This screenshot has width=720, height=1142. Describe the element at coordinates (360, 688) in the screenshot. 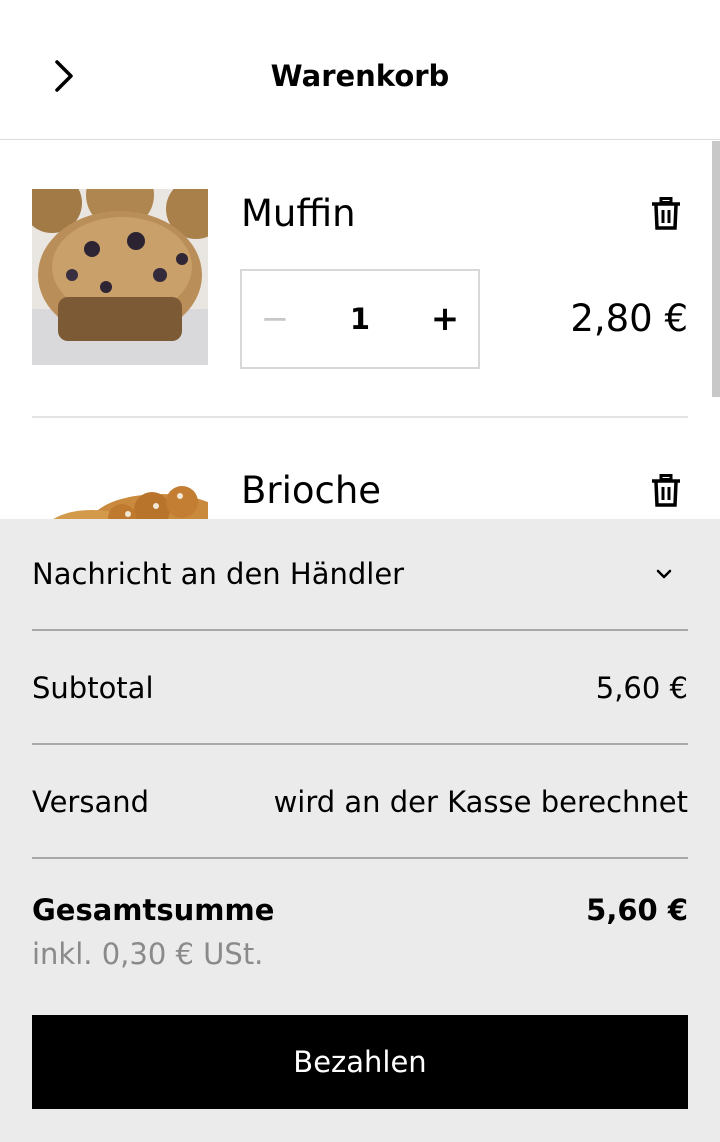

I see `subtotal-row: Subtotal 5,60 €` at that location.